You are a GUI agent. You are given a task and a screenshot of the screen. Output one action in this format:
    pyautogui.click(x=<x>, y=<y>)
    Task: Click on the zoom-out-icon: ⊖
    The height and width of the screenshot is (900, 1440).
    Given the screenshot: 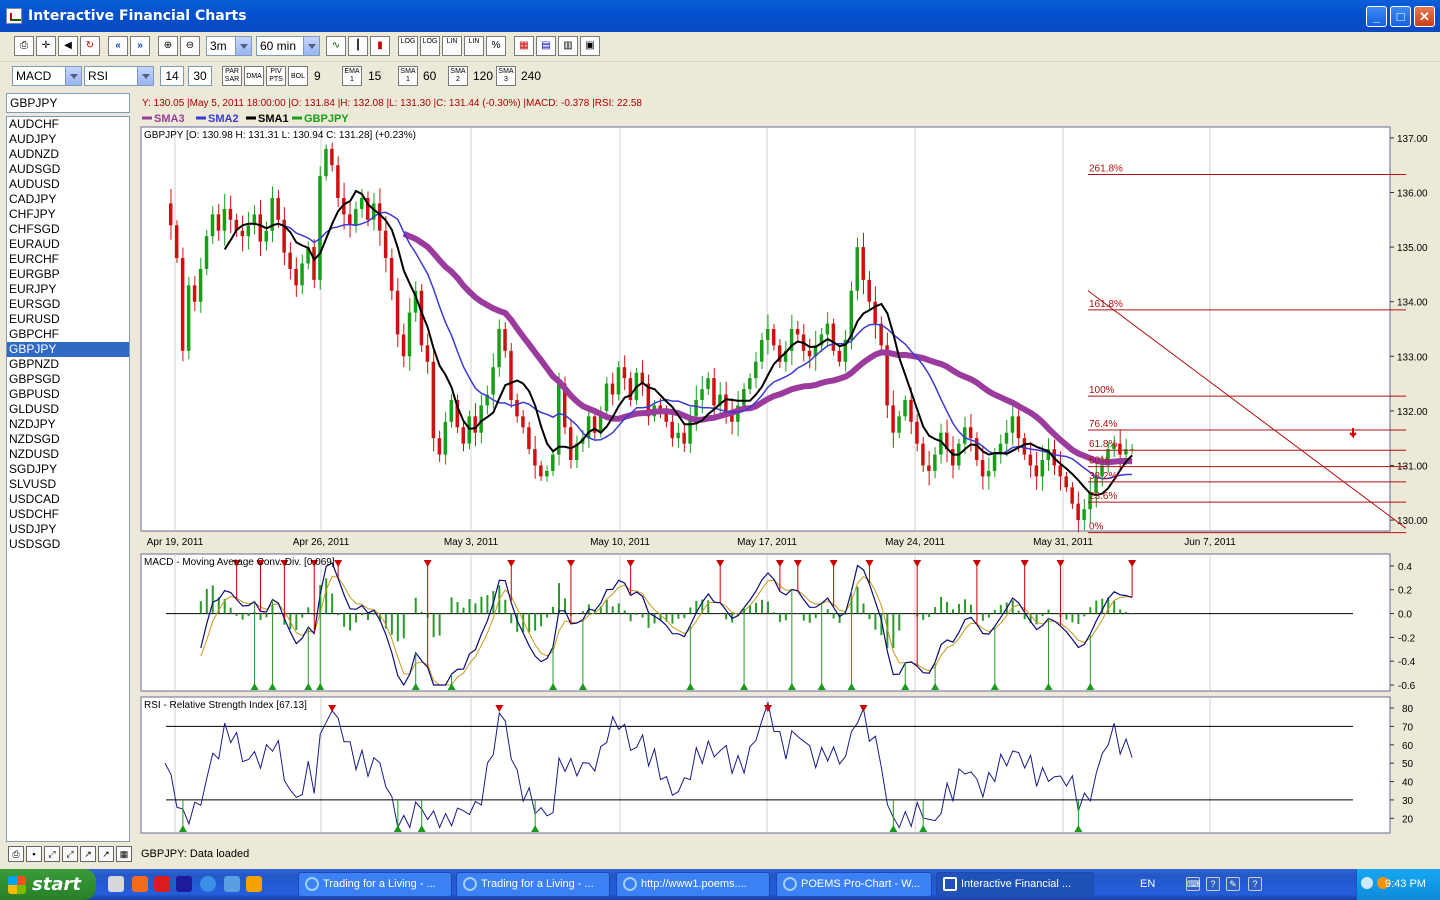 What is the action you would take?
    pyautogui.click(x=190, y=46)
    